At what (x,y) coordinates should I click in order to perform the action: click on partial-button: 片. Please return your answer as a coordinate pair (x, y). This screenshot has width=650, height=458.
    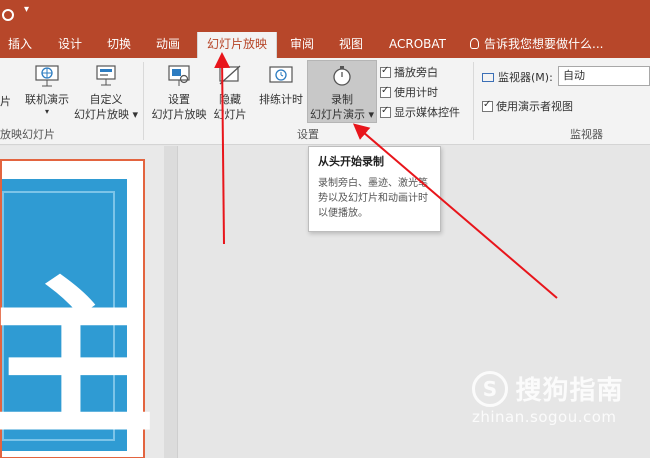
    Looking at the image, I should click on (5, 101).